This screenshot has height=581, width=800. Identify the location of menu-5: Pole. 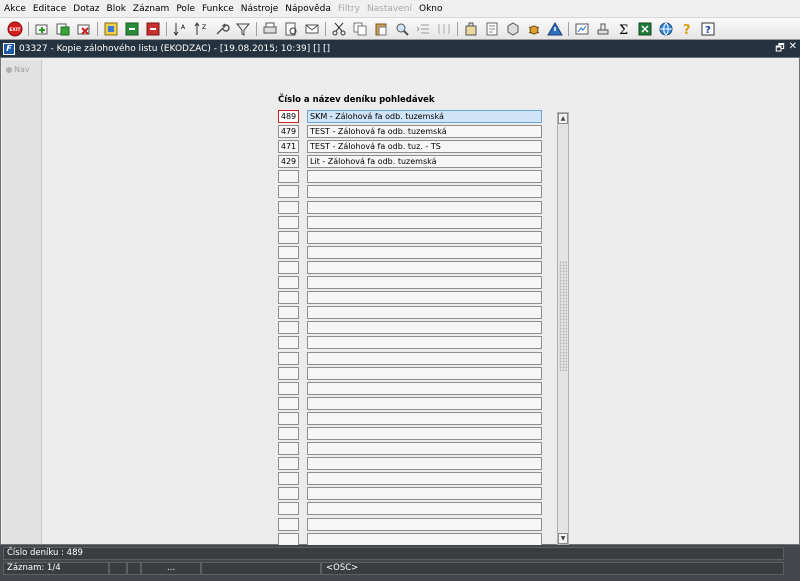
(185, 9).